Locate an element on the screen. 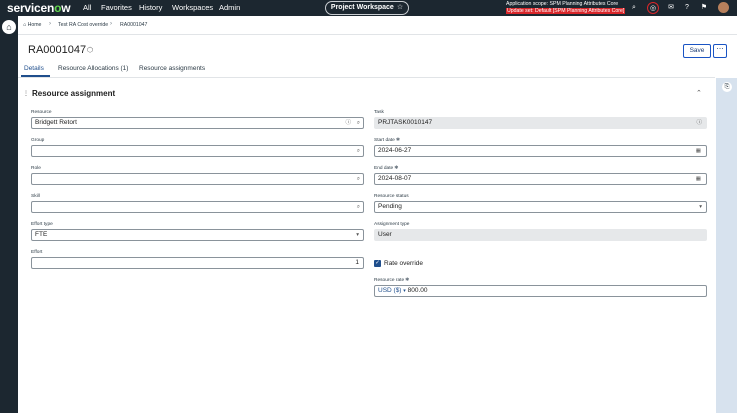 The height and width of the screenshot is (413, 737). skill-label: Skill is located at coordinates (35, 196).